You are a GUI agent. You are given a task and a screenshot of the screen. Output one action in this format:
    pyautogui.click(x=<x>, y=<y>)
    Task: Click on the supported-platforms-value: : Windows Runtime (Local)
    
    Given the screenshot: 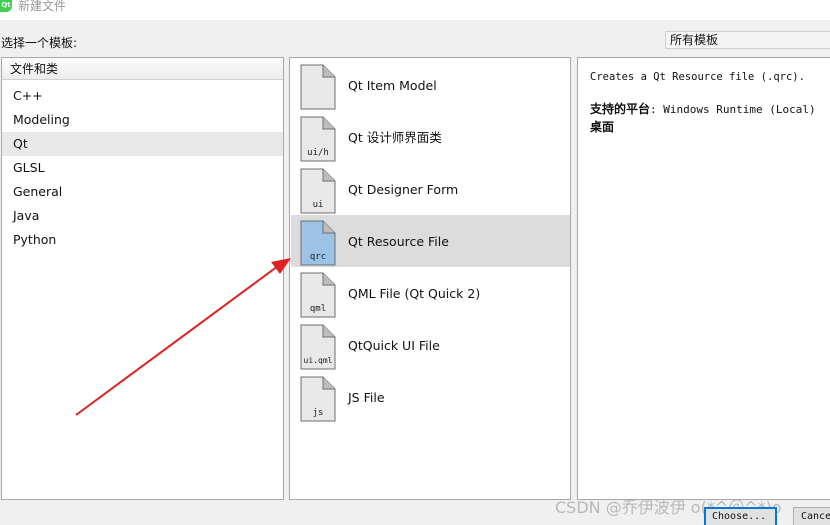 What is the action you would take?
    pyautogui.click(x=733, y=109)
    